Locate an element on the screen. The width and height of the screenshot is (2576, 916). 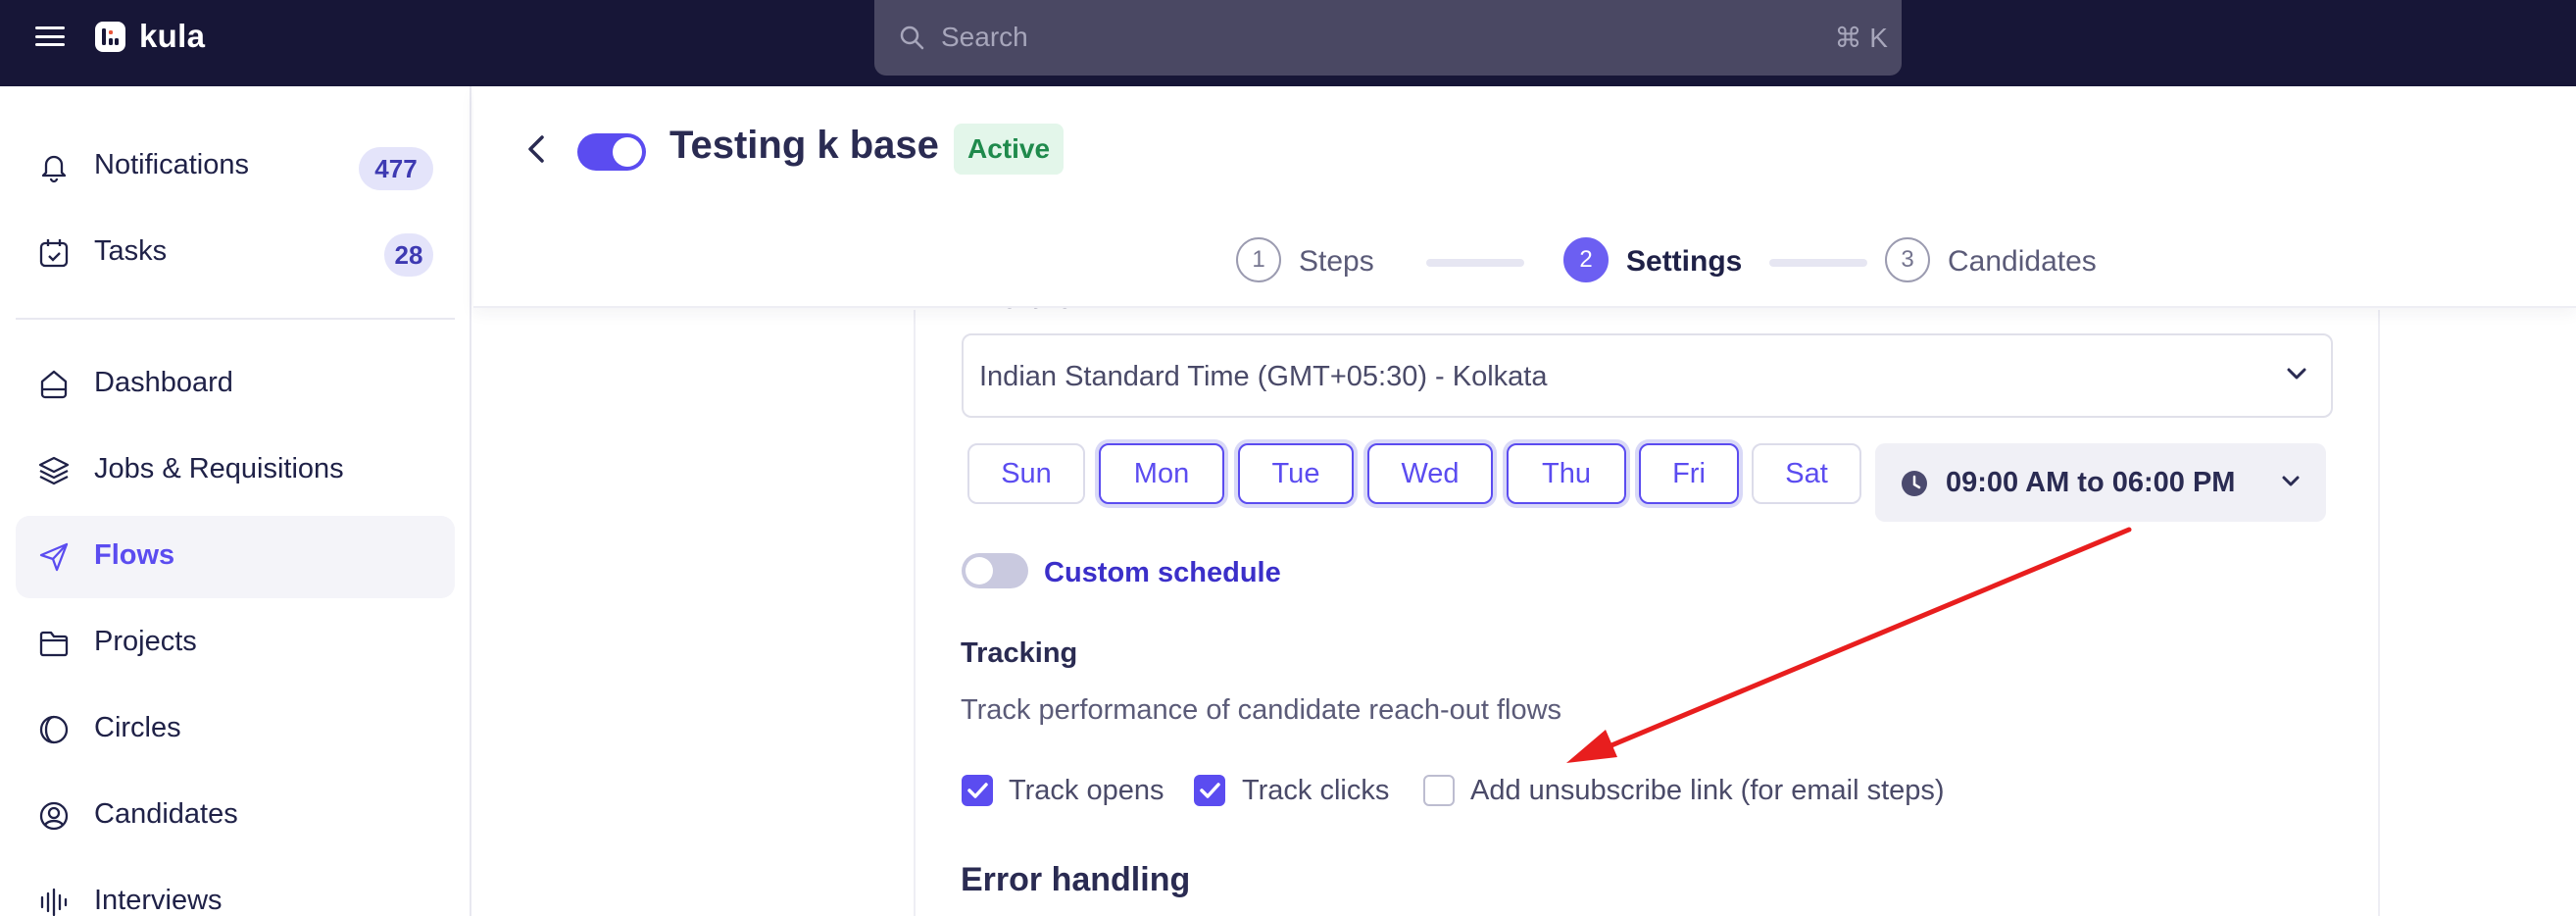
day-fri-button: Fri is located at coordinates (1689, 473).